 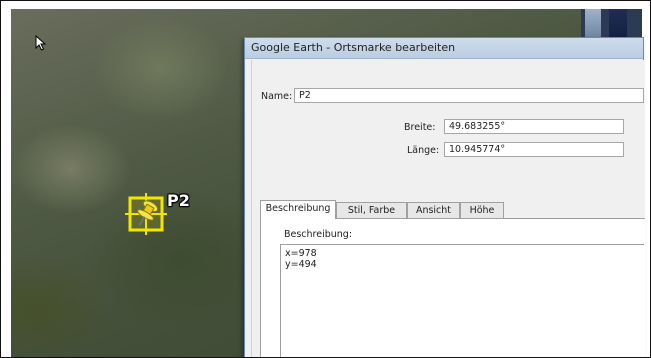 I want to click on longitude-label: Länge:, so click(x=423, y=150).